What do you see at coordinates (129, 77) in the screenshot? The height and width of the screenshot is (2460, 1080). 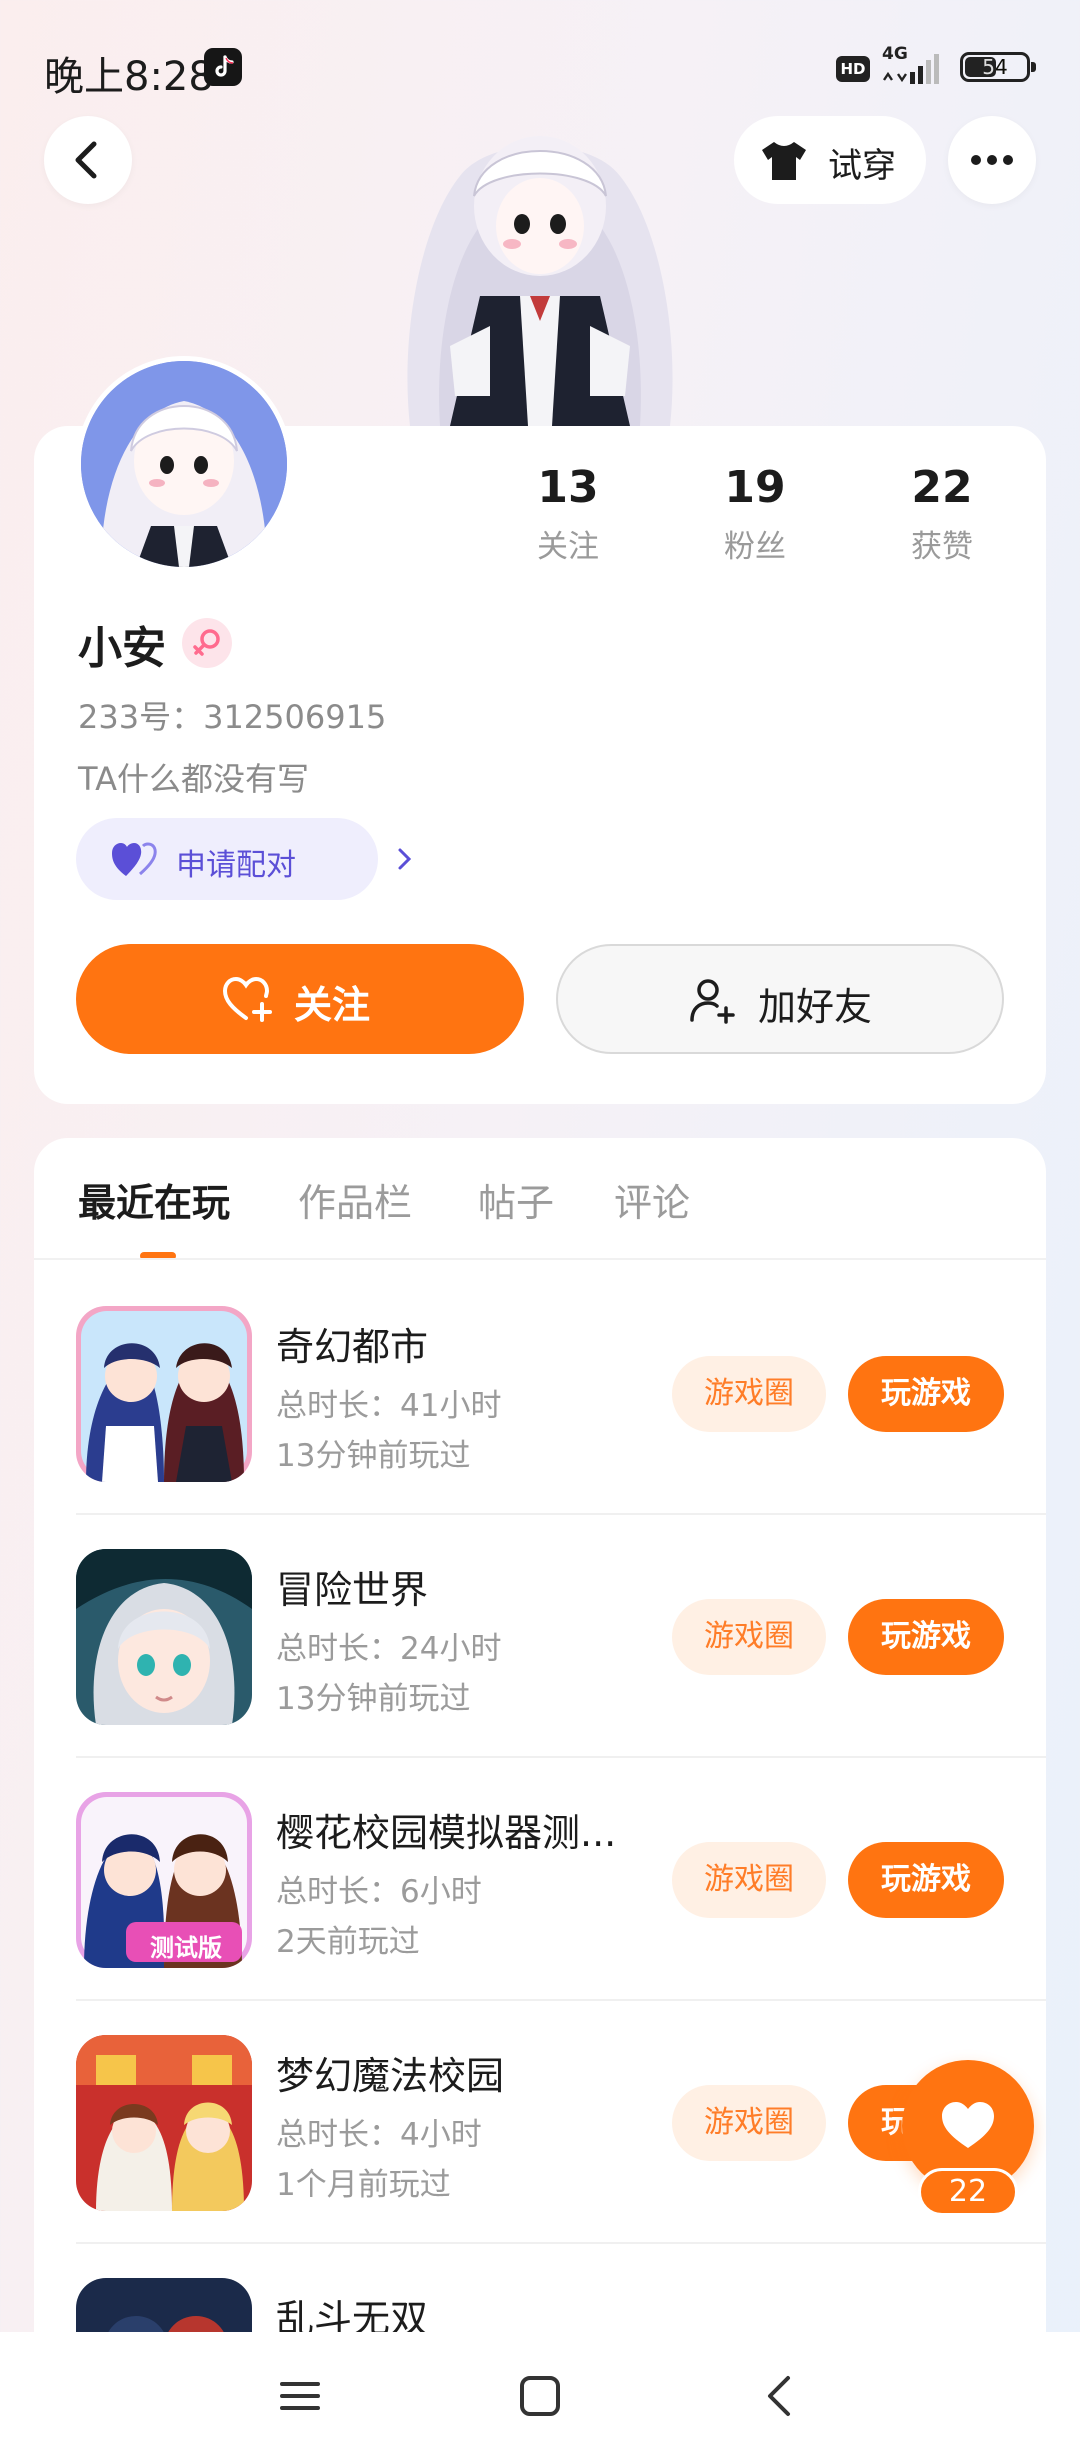 I see `status-time: 晚上8:28` at bounding box center [129, 77].